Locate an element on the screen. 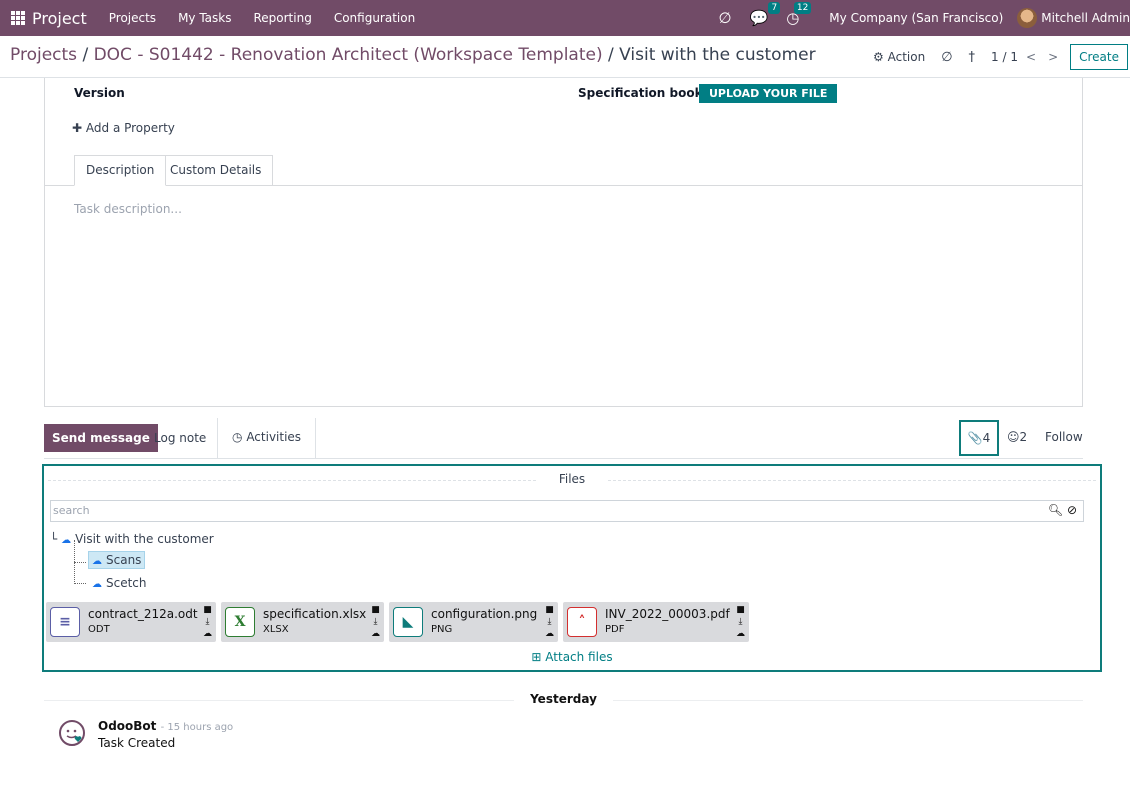 This screenshot has width=1130, height=789. clock-icon: ◷ is located at coordinates (237, 437).